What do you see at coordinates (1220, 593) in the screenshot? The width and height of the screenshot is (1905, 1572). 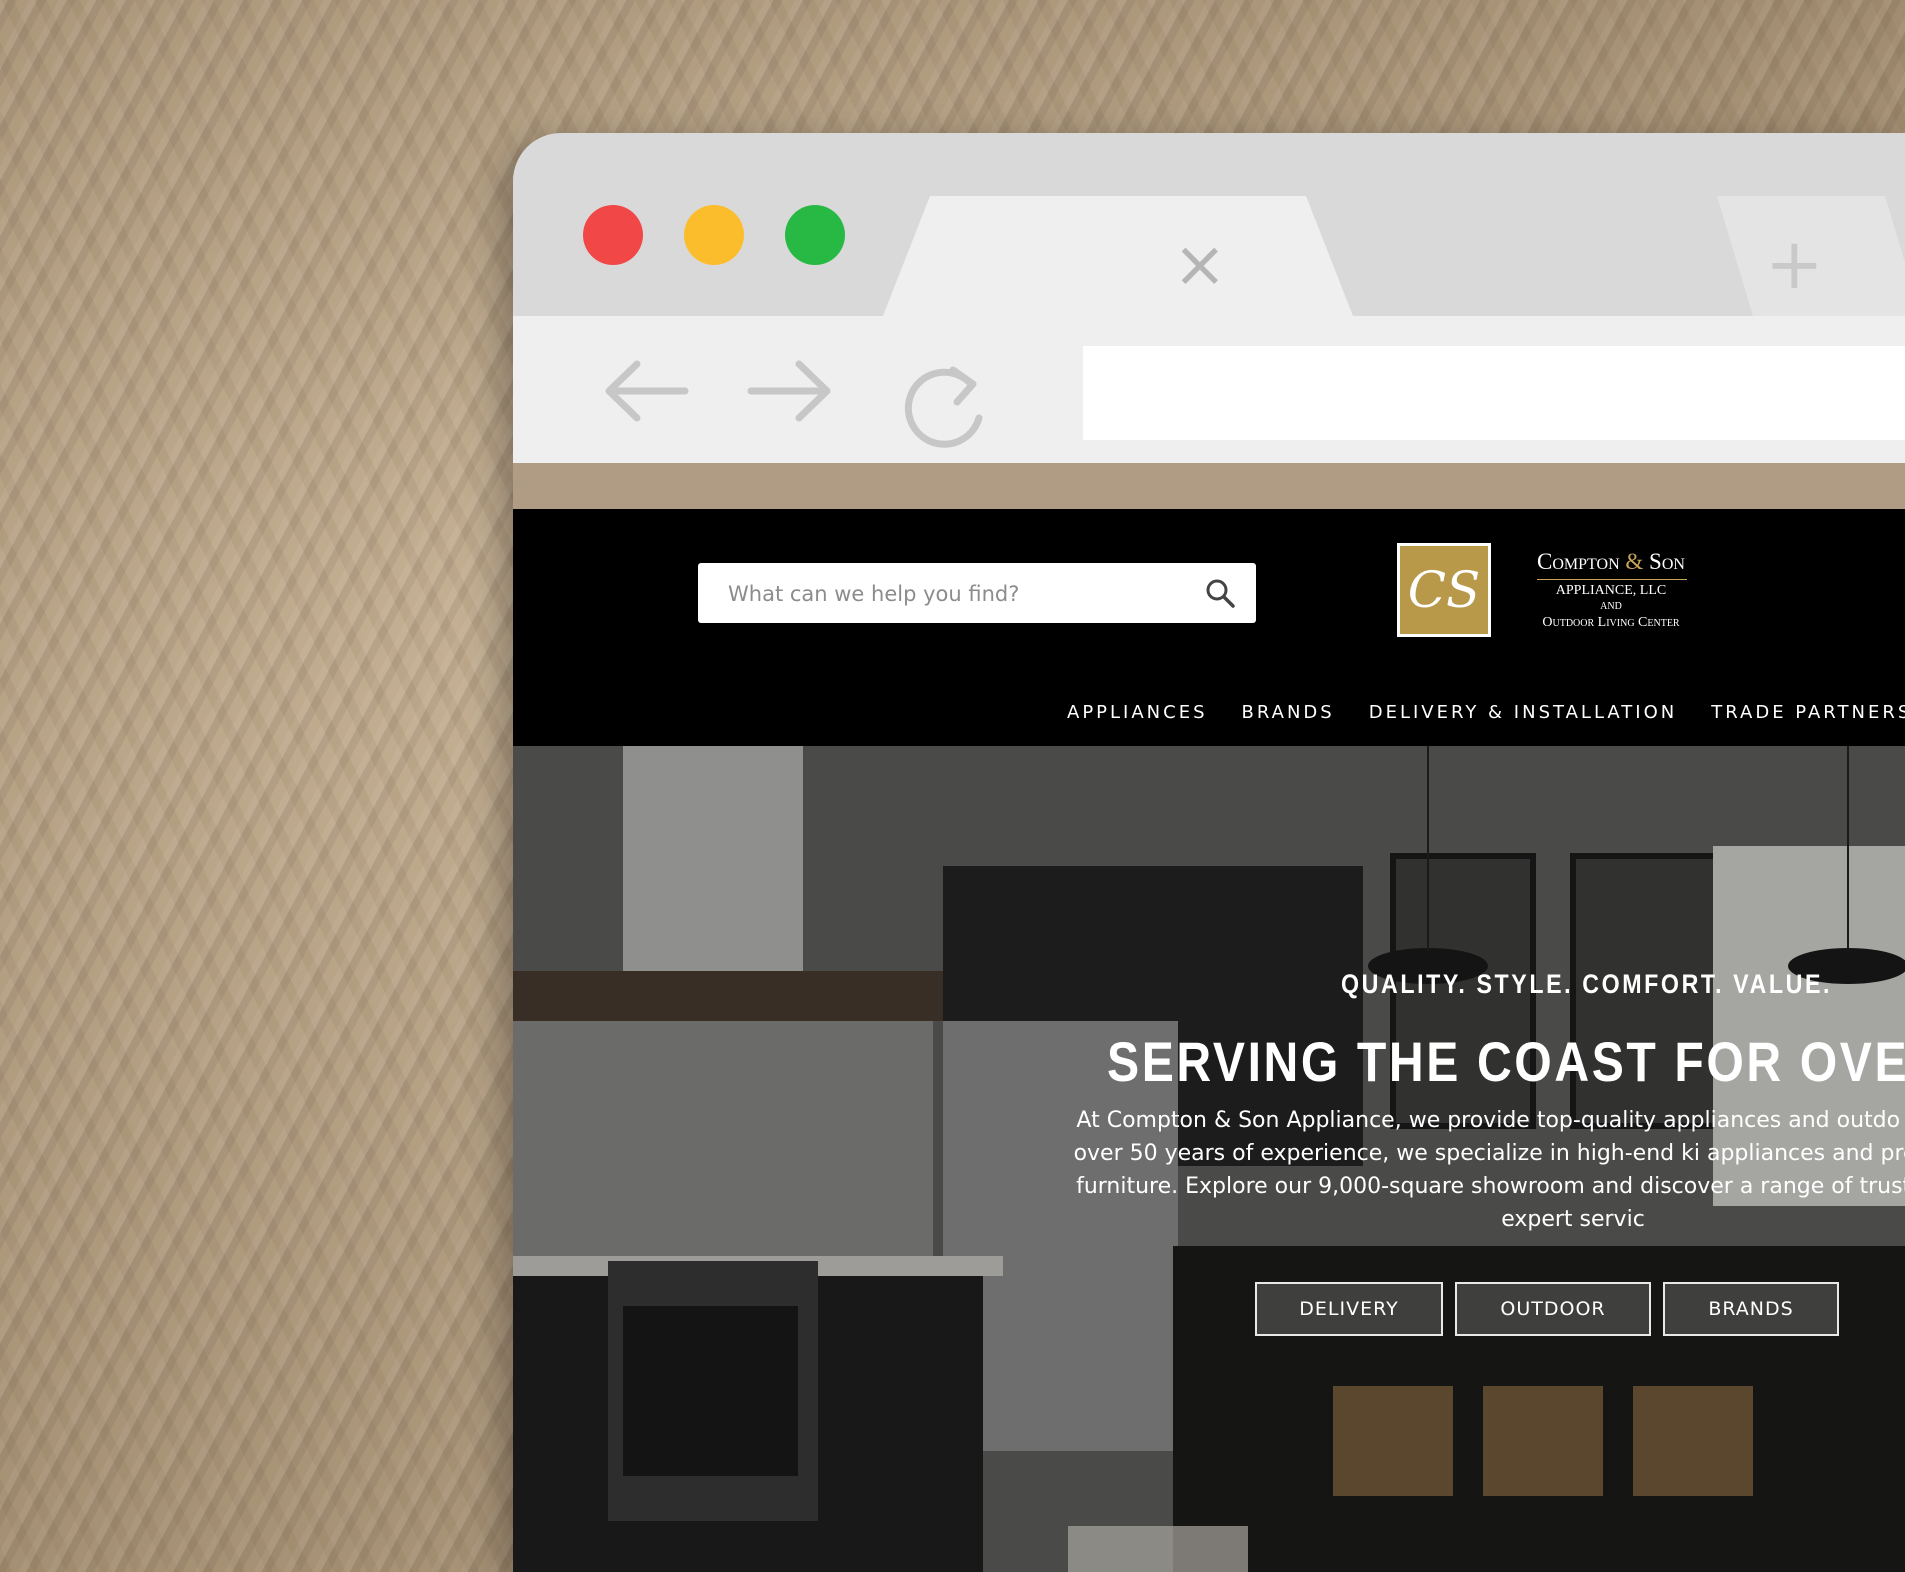 I see `search-icon` at bounding box center [1220, 593].